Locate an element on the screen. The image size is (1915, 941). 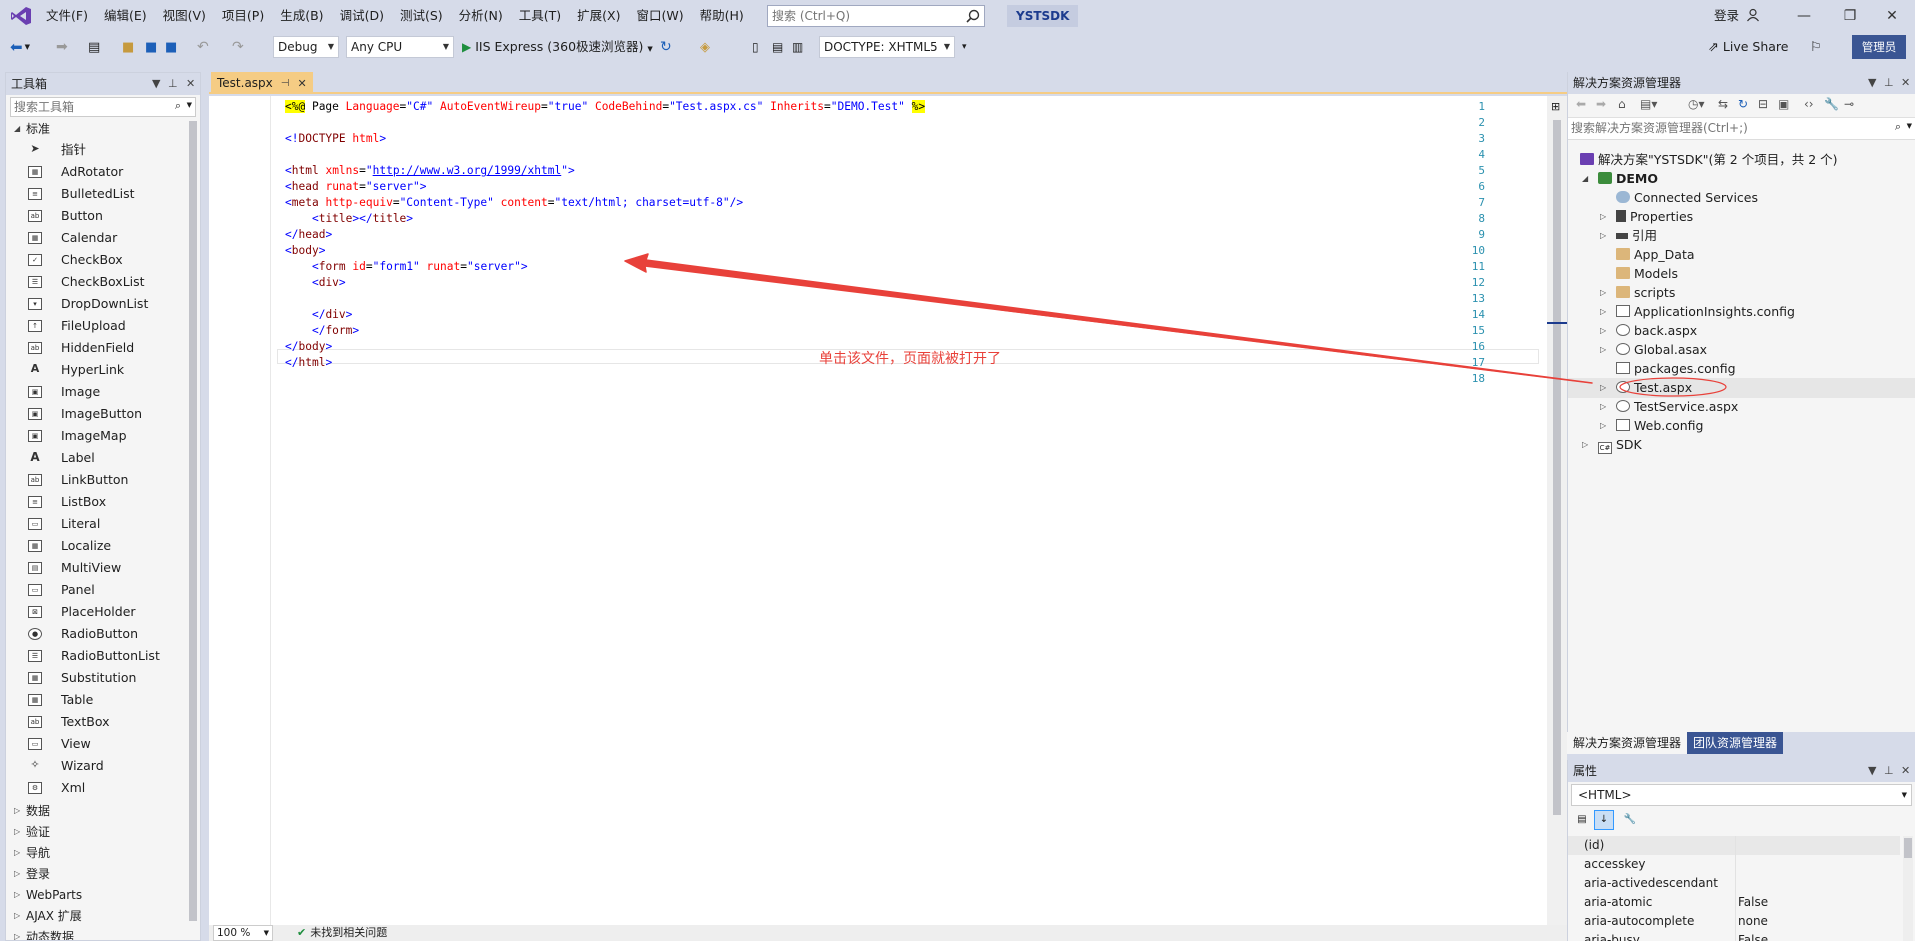
menu-help: 帮助(H) is located at coordinates (722, 16).